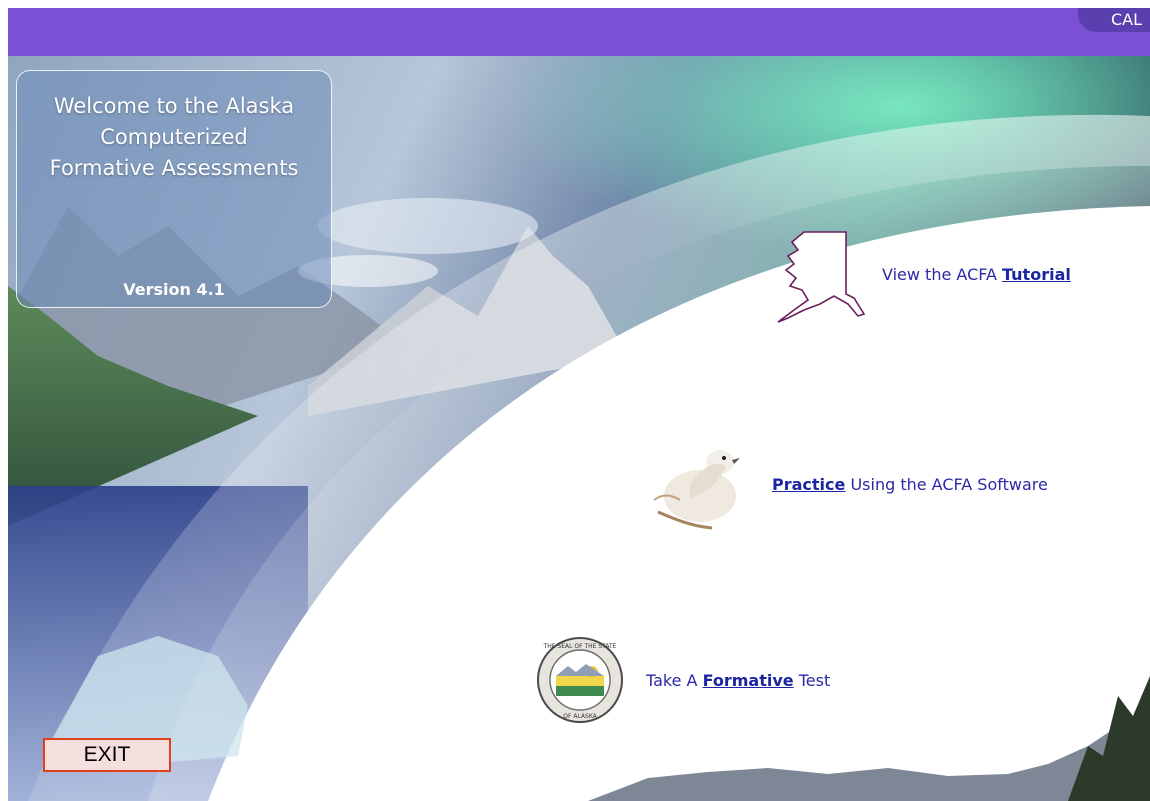 This screenshot has width=1150, height=801. I want to click on formative-prefix: Take A, so click(674, 680).